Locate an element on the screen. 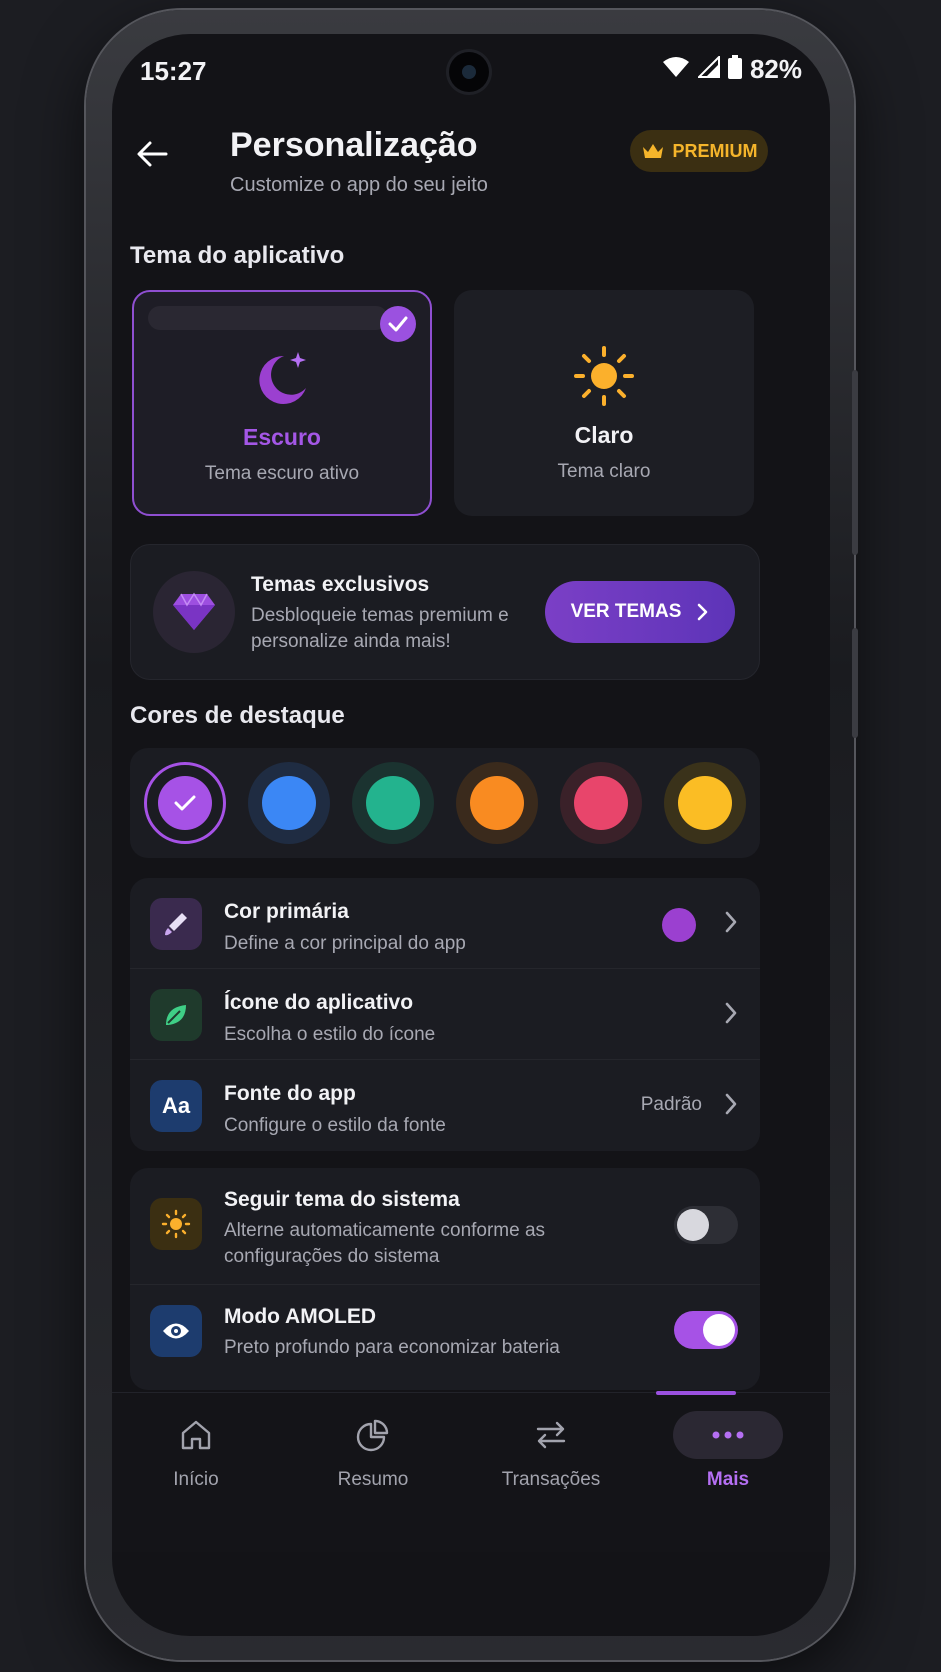 The height and width of the screenshot is (1672, 941). color-swatch-yellow is located at coordinates (705, 803).